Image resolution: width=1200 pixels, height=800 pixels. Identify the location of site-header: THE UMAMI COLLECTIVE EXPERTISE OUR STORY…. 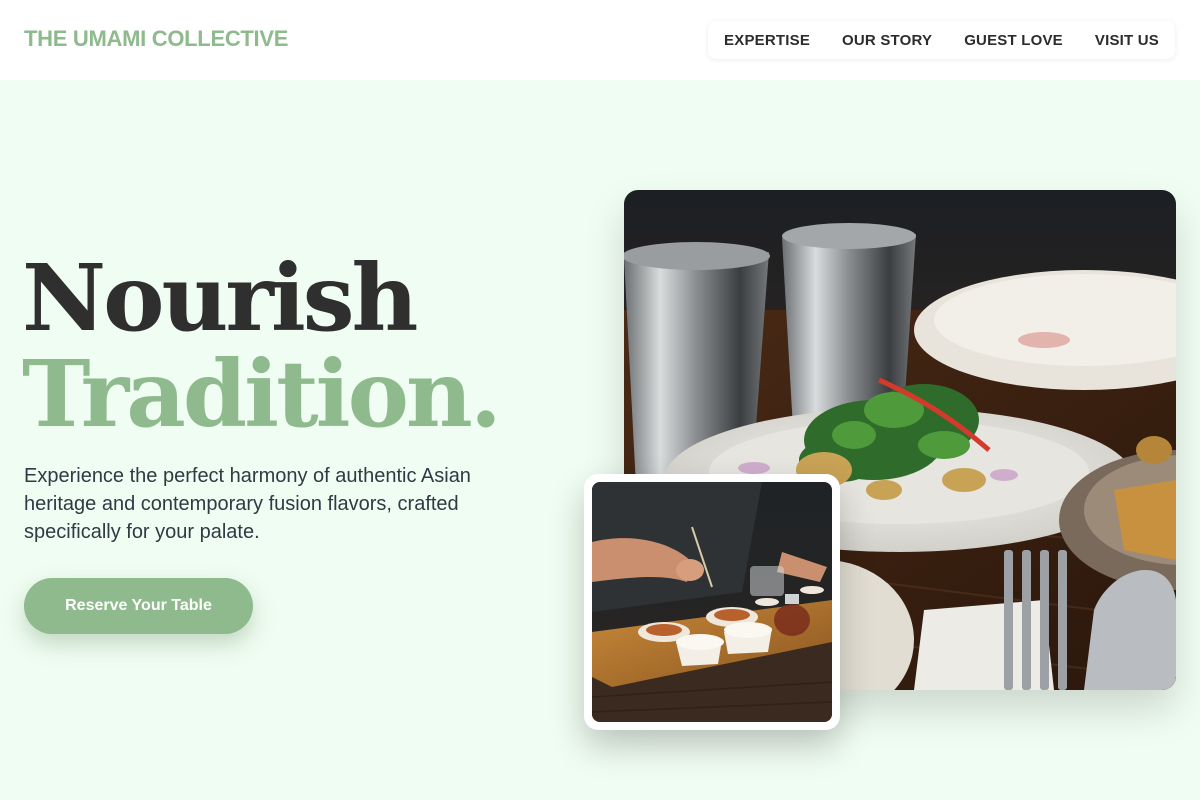
(600, 40).